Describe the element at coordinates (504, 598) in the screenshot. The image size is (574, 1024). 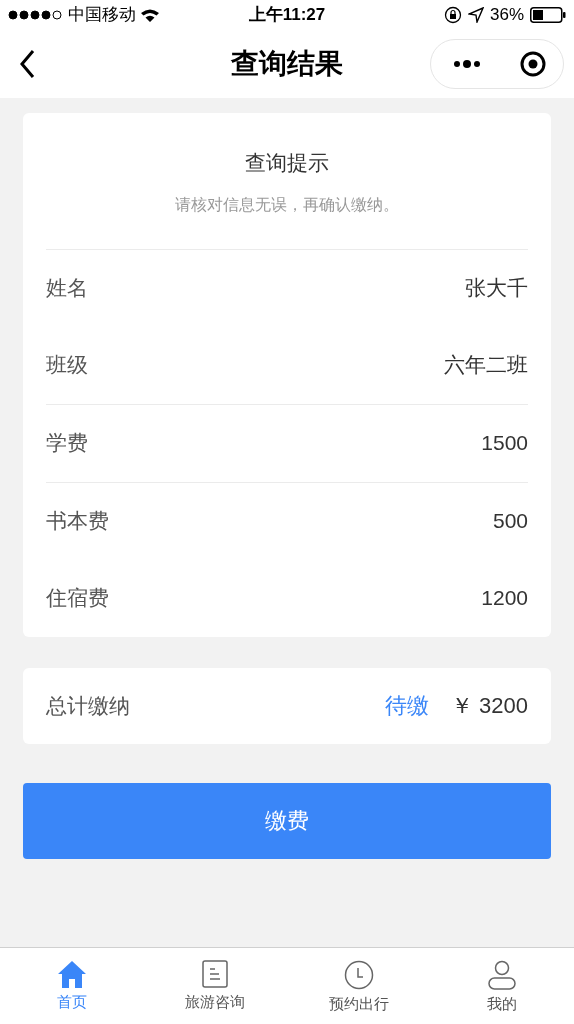
I see `field-value: 1200` at that location.